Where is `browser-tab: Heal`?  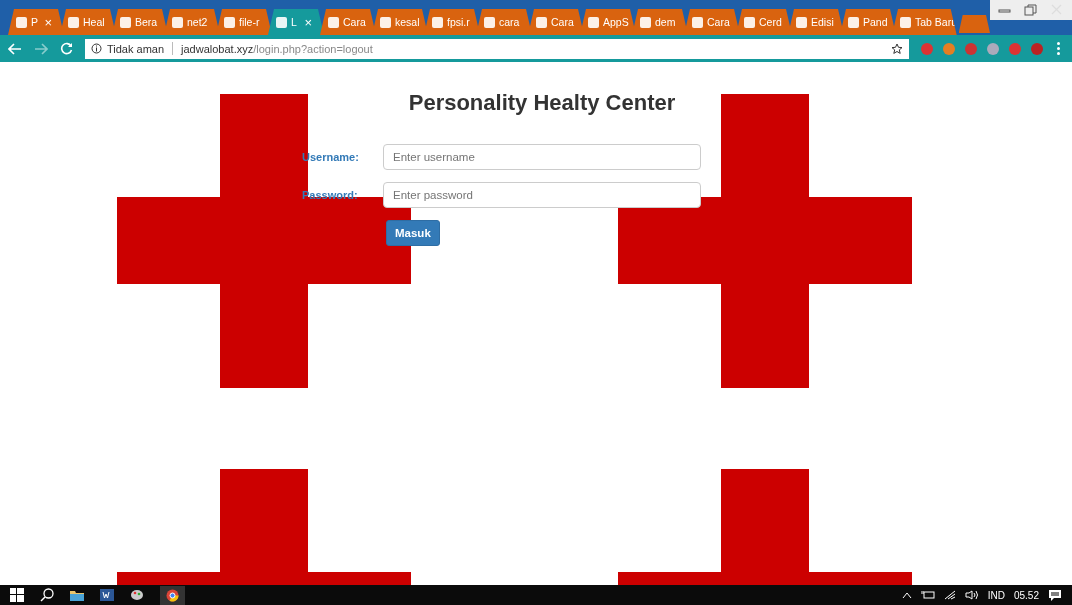 browser-tab: Heal is located at coordinates (88, 22).